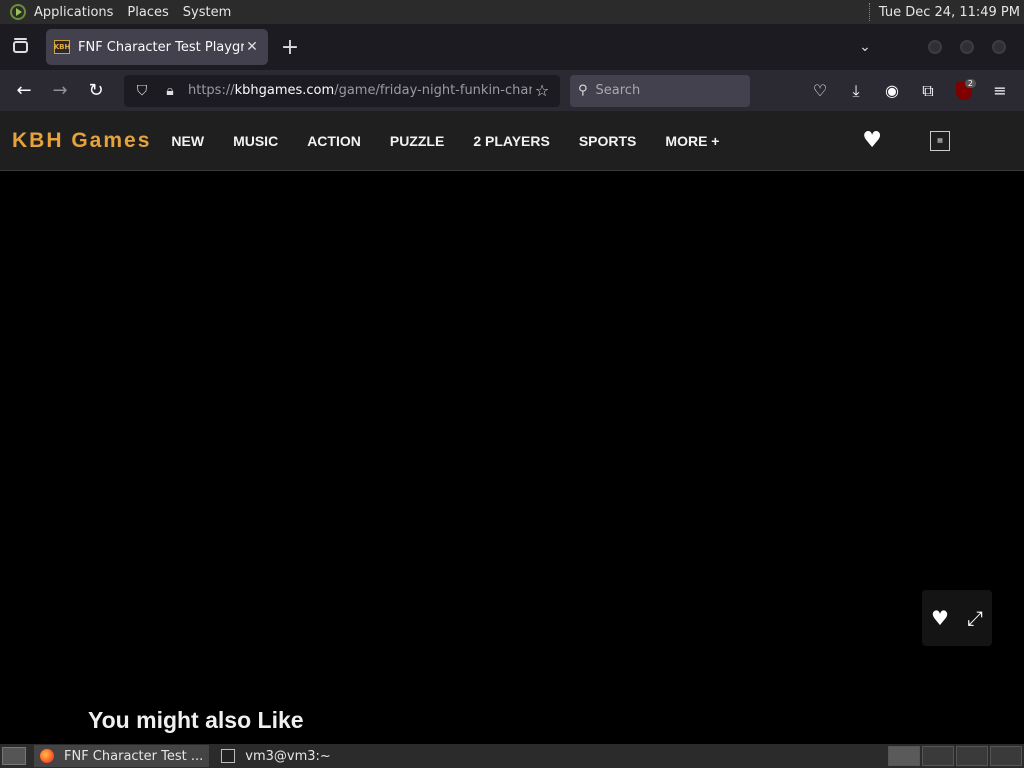 The width and height of the screenshot is (1024, 768). What do you see at coordinates (147, 12) in the screenshot?
I see `menu-places: Places` at bounding box center [147, 12].